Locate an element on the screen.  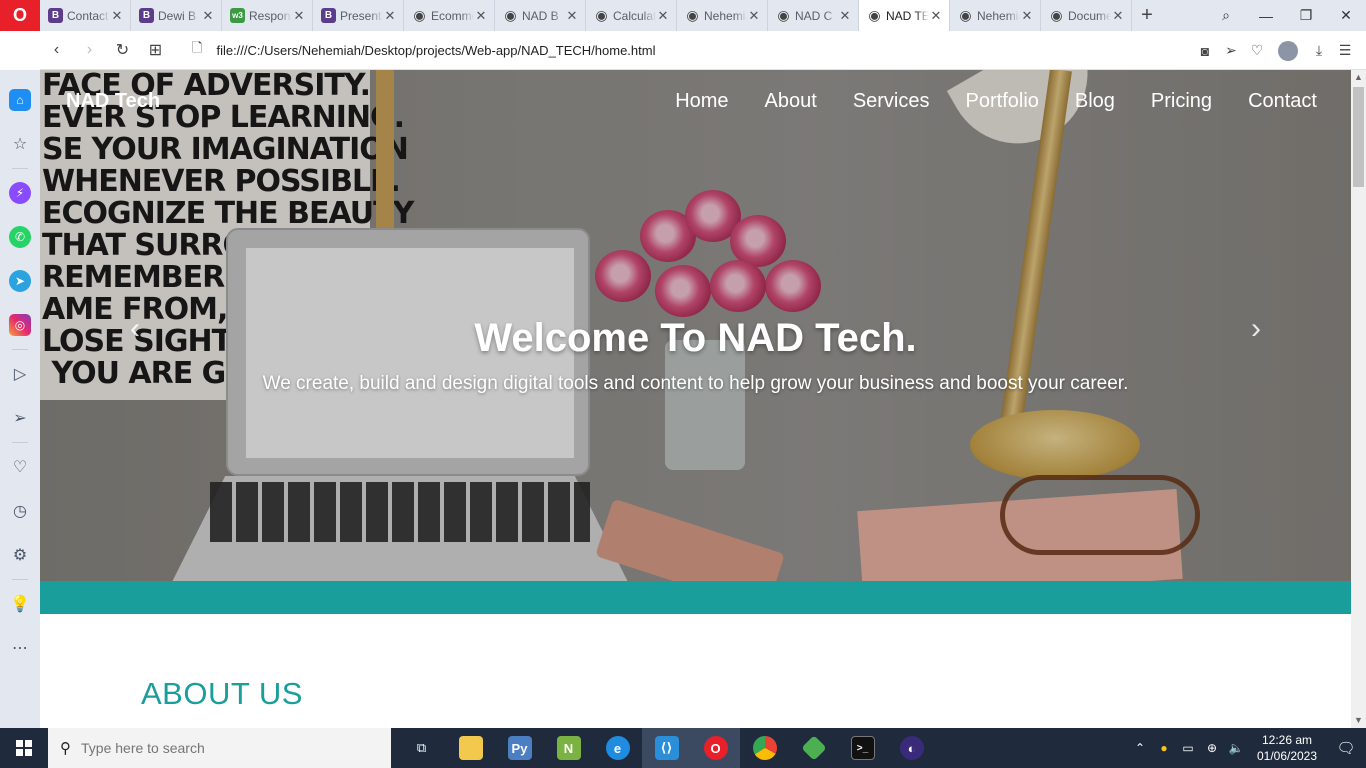
browser-tab: ◉ NAD TECH✕ is located at coordinates (904, 15).